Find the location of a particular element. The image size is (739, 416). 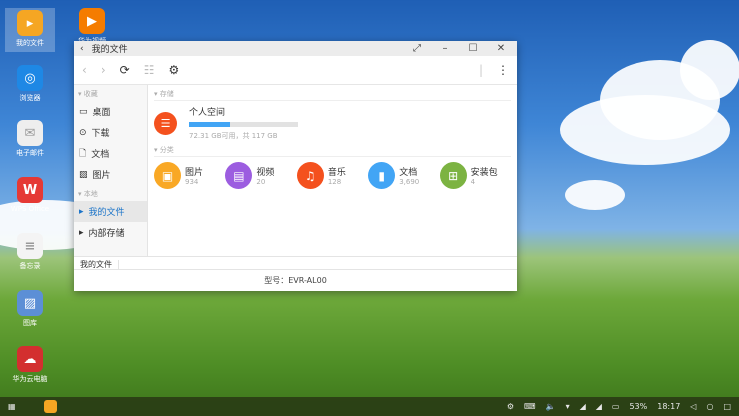

picture-icon: ▨ is located at coordinates (83, 174).